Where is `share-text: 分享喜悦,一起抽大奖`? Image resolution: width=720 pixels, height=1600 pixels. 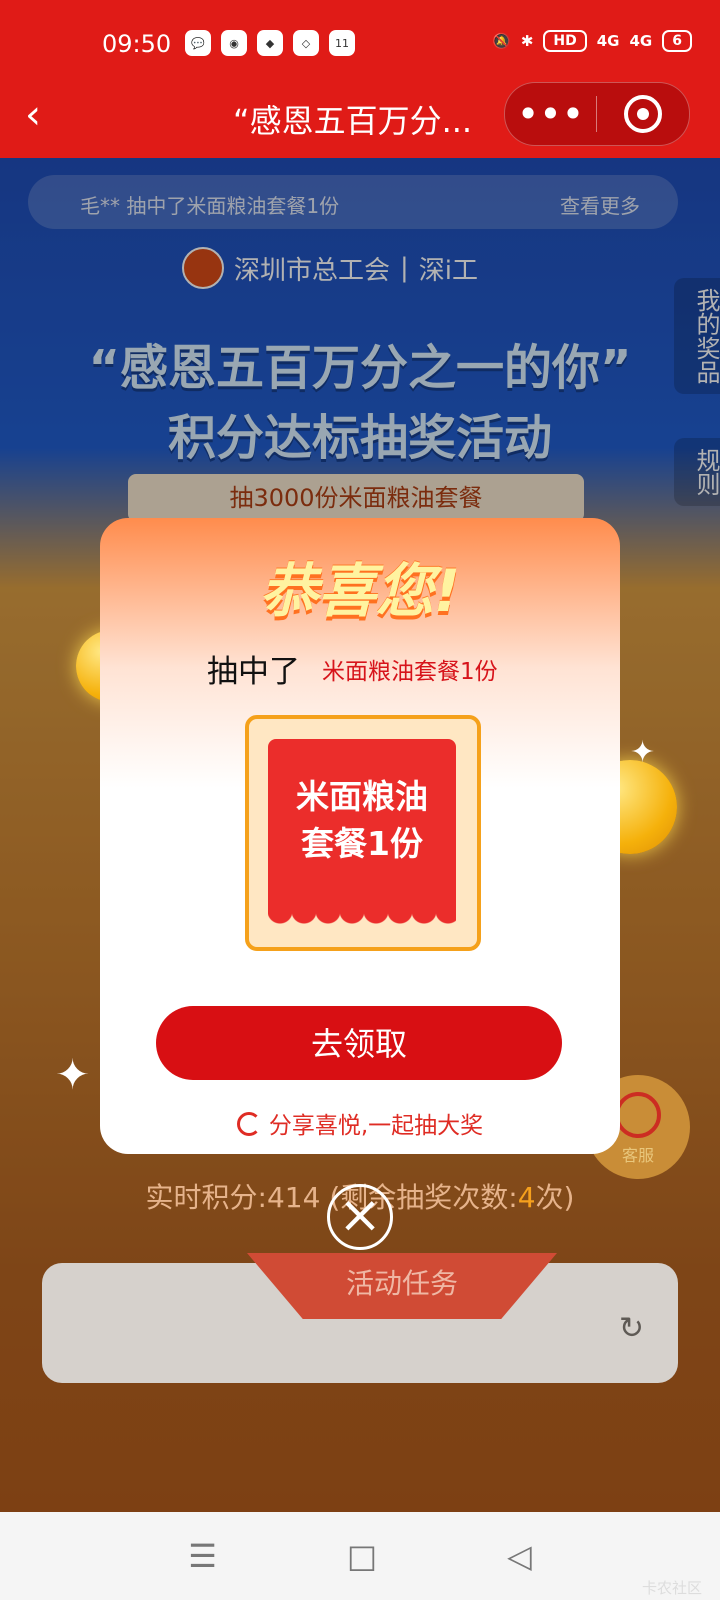
share-text: 分享喜悦,一起抽大奖 is located at coordinates (376, 1126).